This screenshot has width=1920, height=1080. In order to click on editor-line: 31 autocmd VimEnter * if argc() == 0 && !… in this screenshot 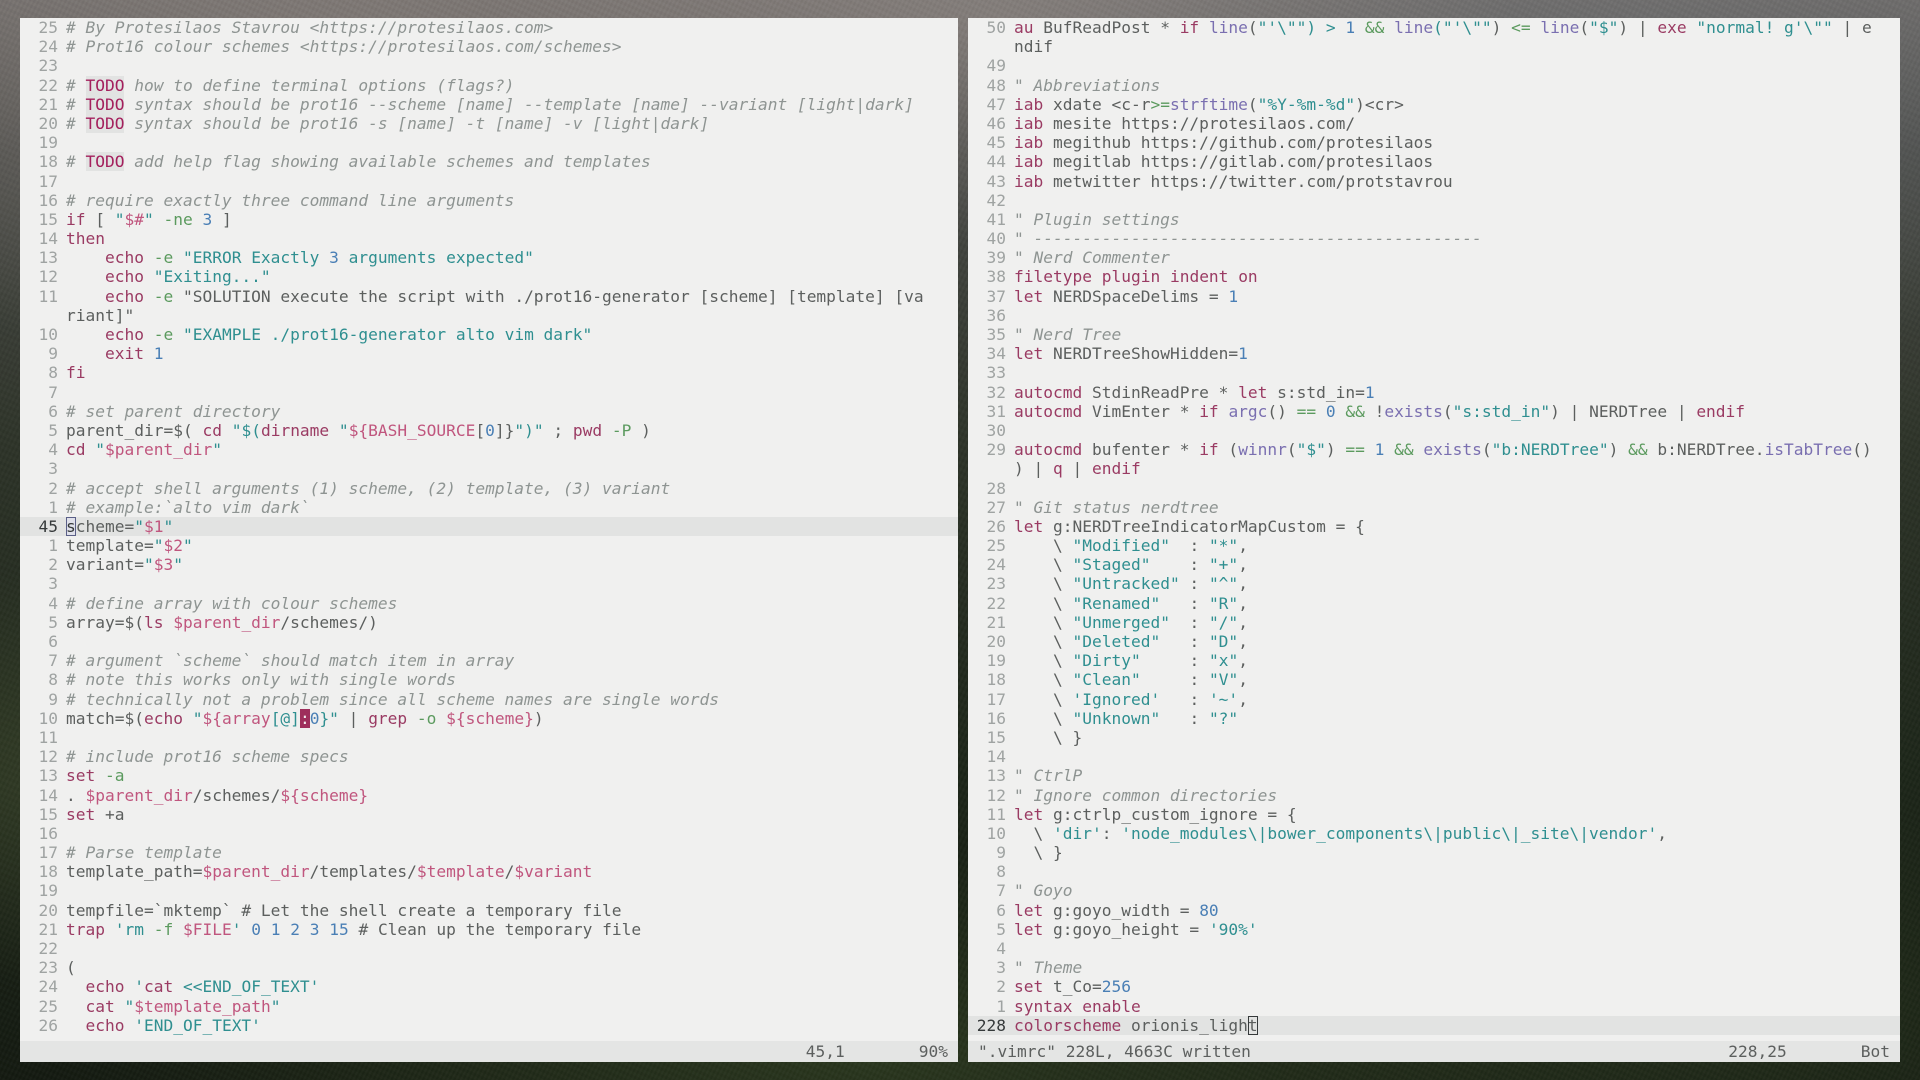, I will do `click(1434, 411)`.